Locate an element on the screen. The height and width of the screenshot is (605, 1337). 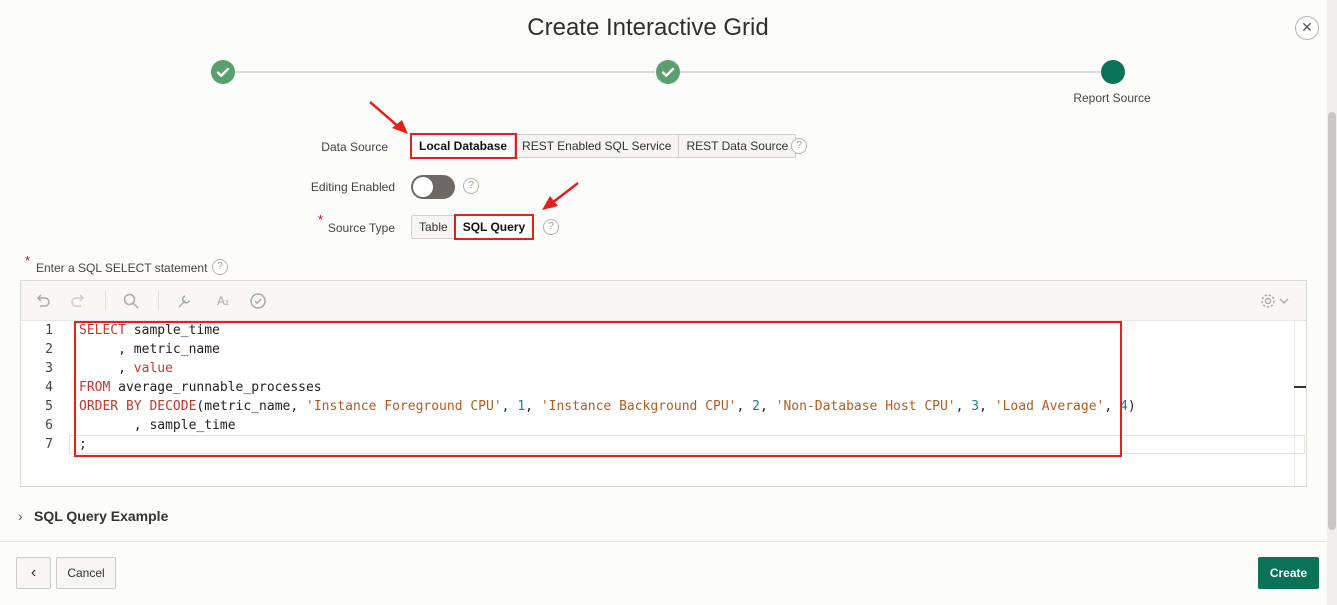
data-source-rest-data: REST Data Source is located at coordinates (737, 146).